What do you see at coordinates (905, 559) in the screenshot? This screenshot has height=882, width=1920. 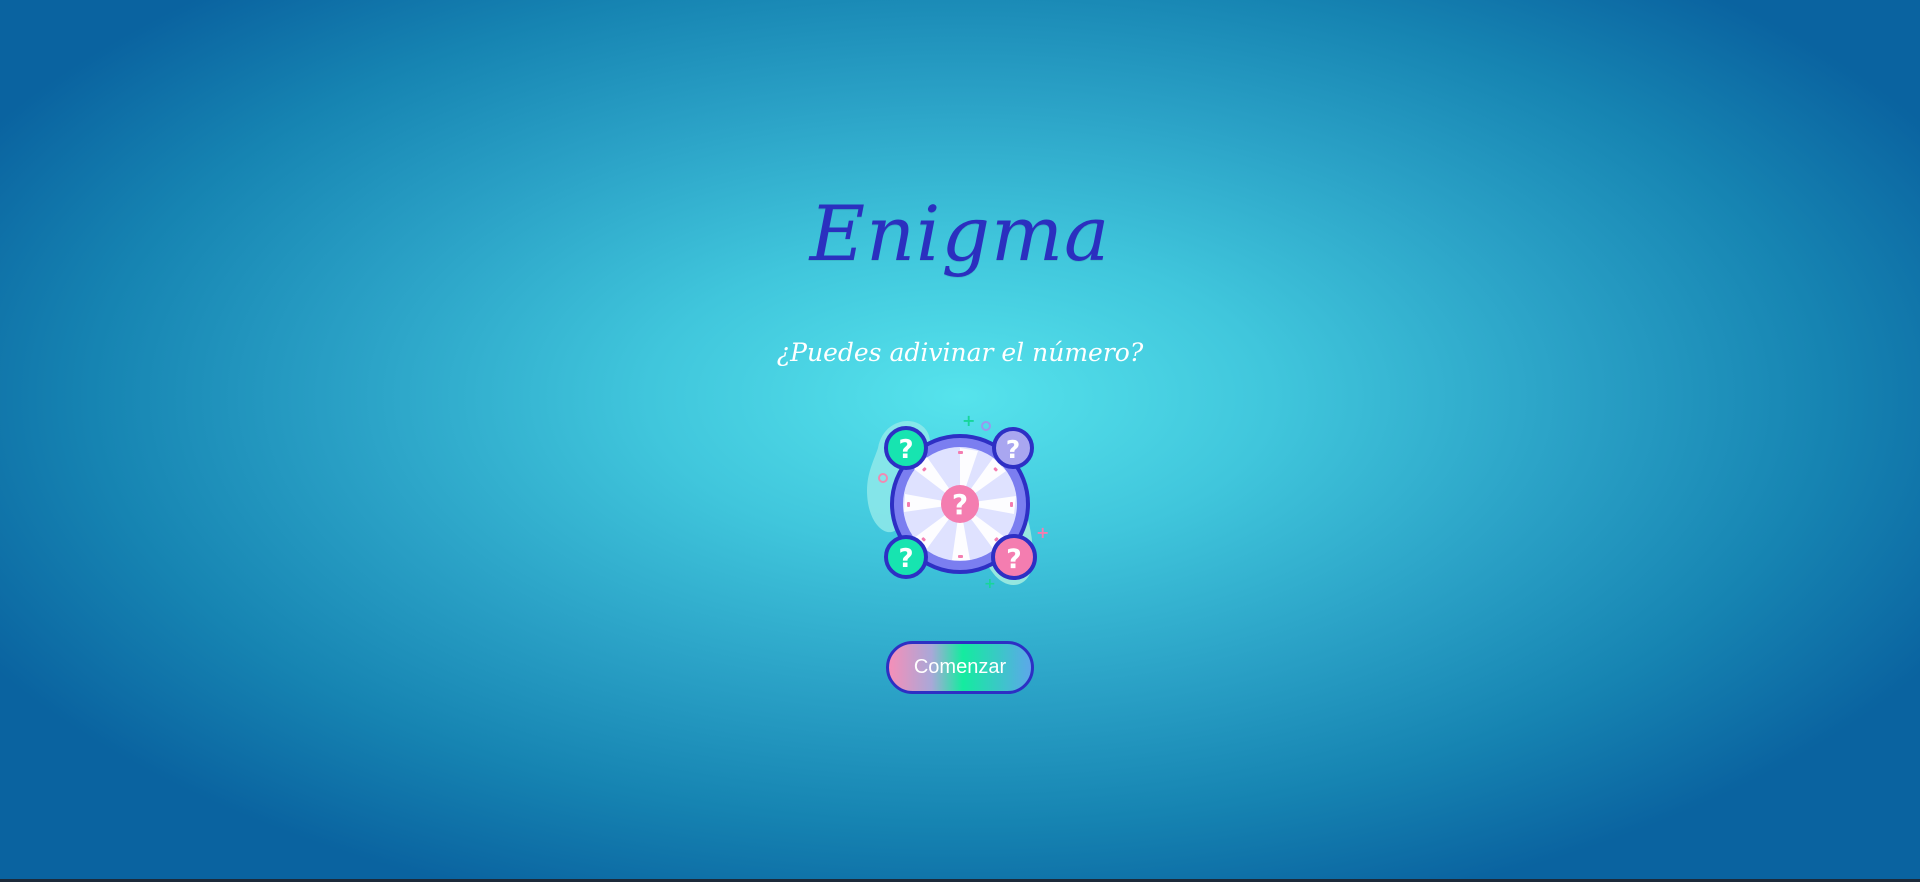 I see `bubble-bottom-left-question-mark: ?` at bounding box center [905, 559].